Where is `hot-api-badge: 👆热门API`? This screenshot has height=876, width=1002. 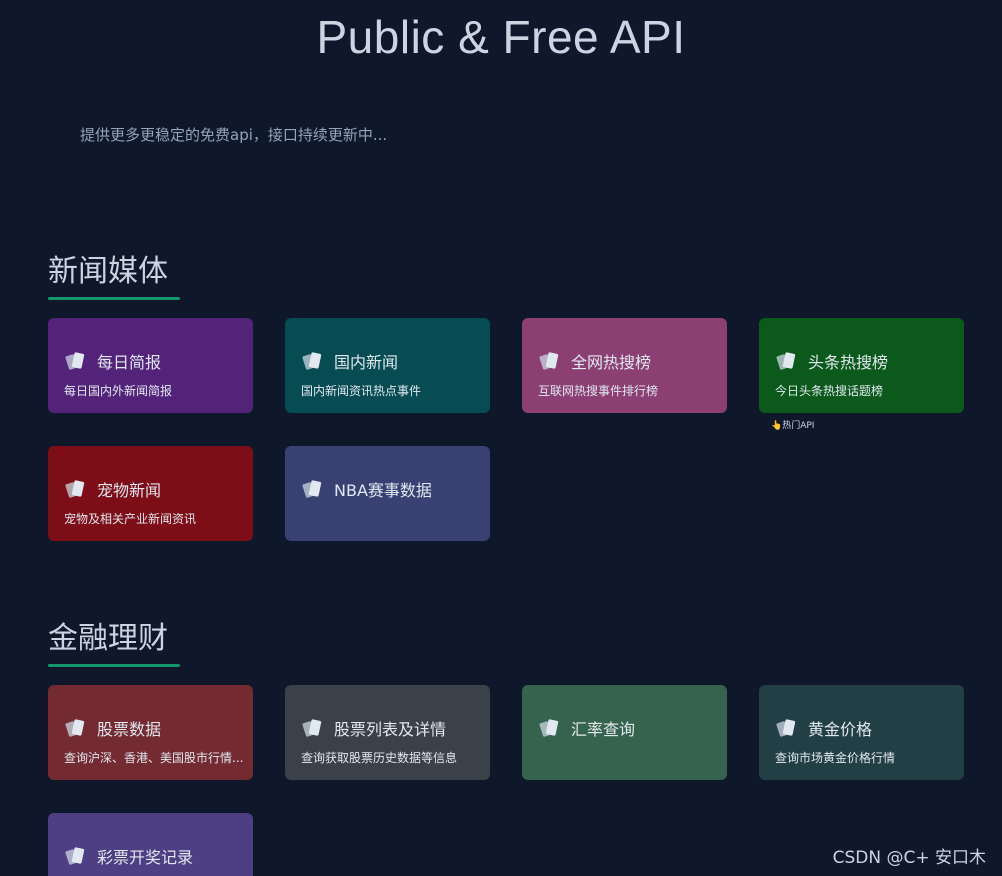 hot-api-badge: 👆热门API is located at coordinates (793, 426).